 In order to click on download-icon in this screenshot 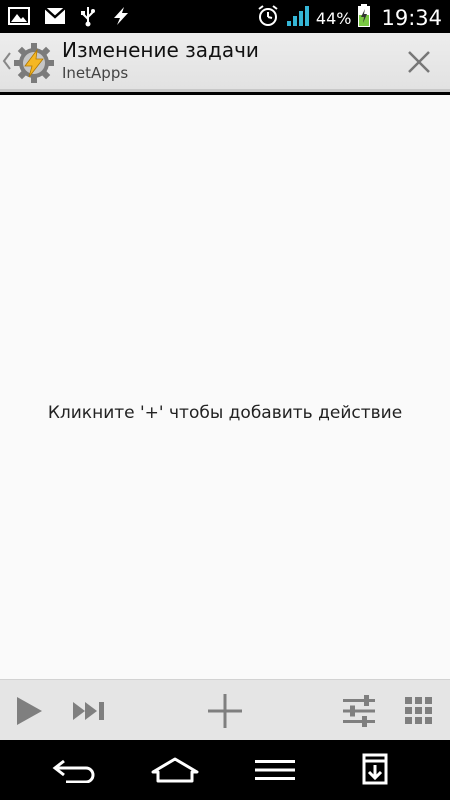, I will do `click(375, 769)`.